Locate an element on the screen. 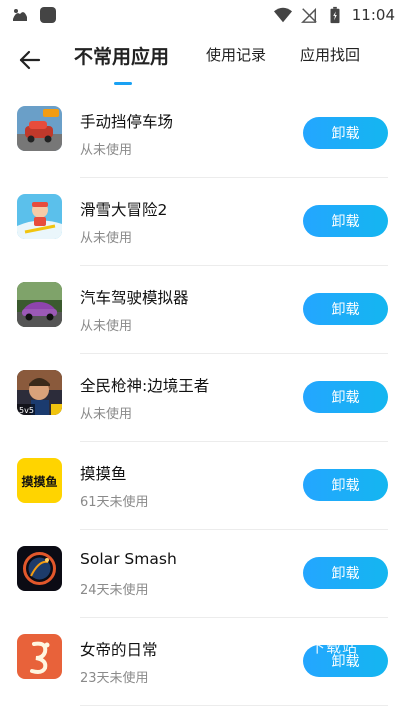  battery-icon is located at coordinates (335, 15).